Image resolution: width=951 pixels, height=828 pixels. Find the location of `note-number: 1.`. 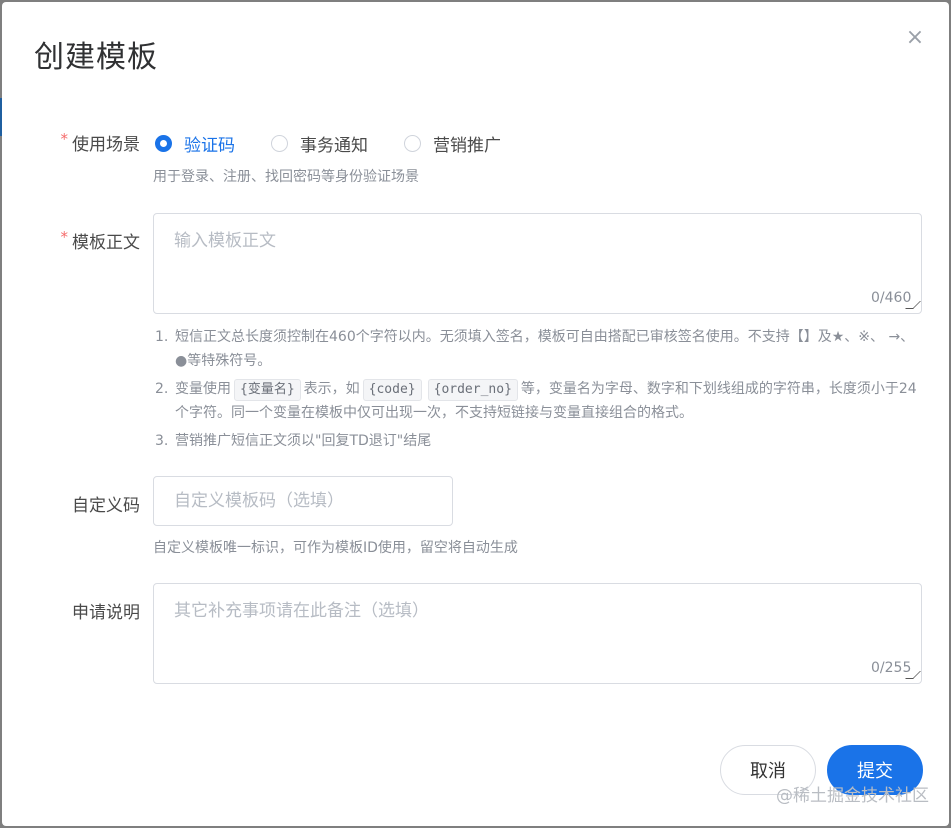

note-number: 1. is located at coordinates (162, 337).